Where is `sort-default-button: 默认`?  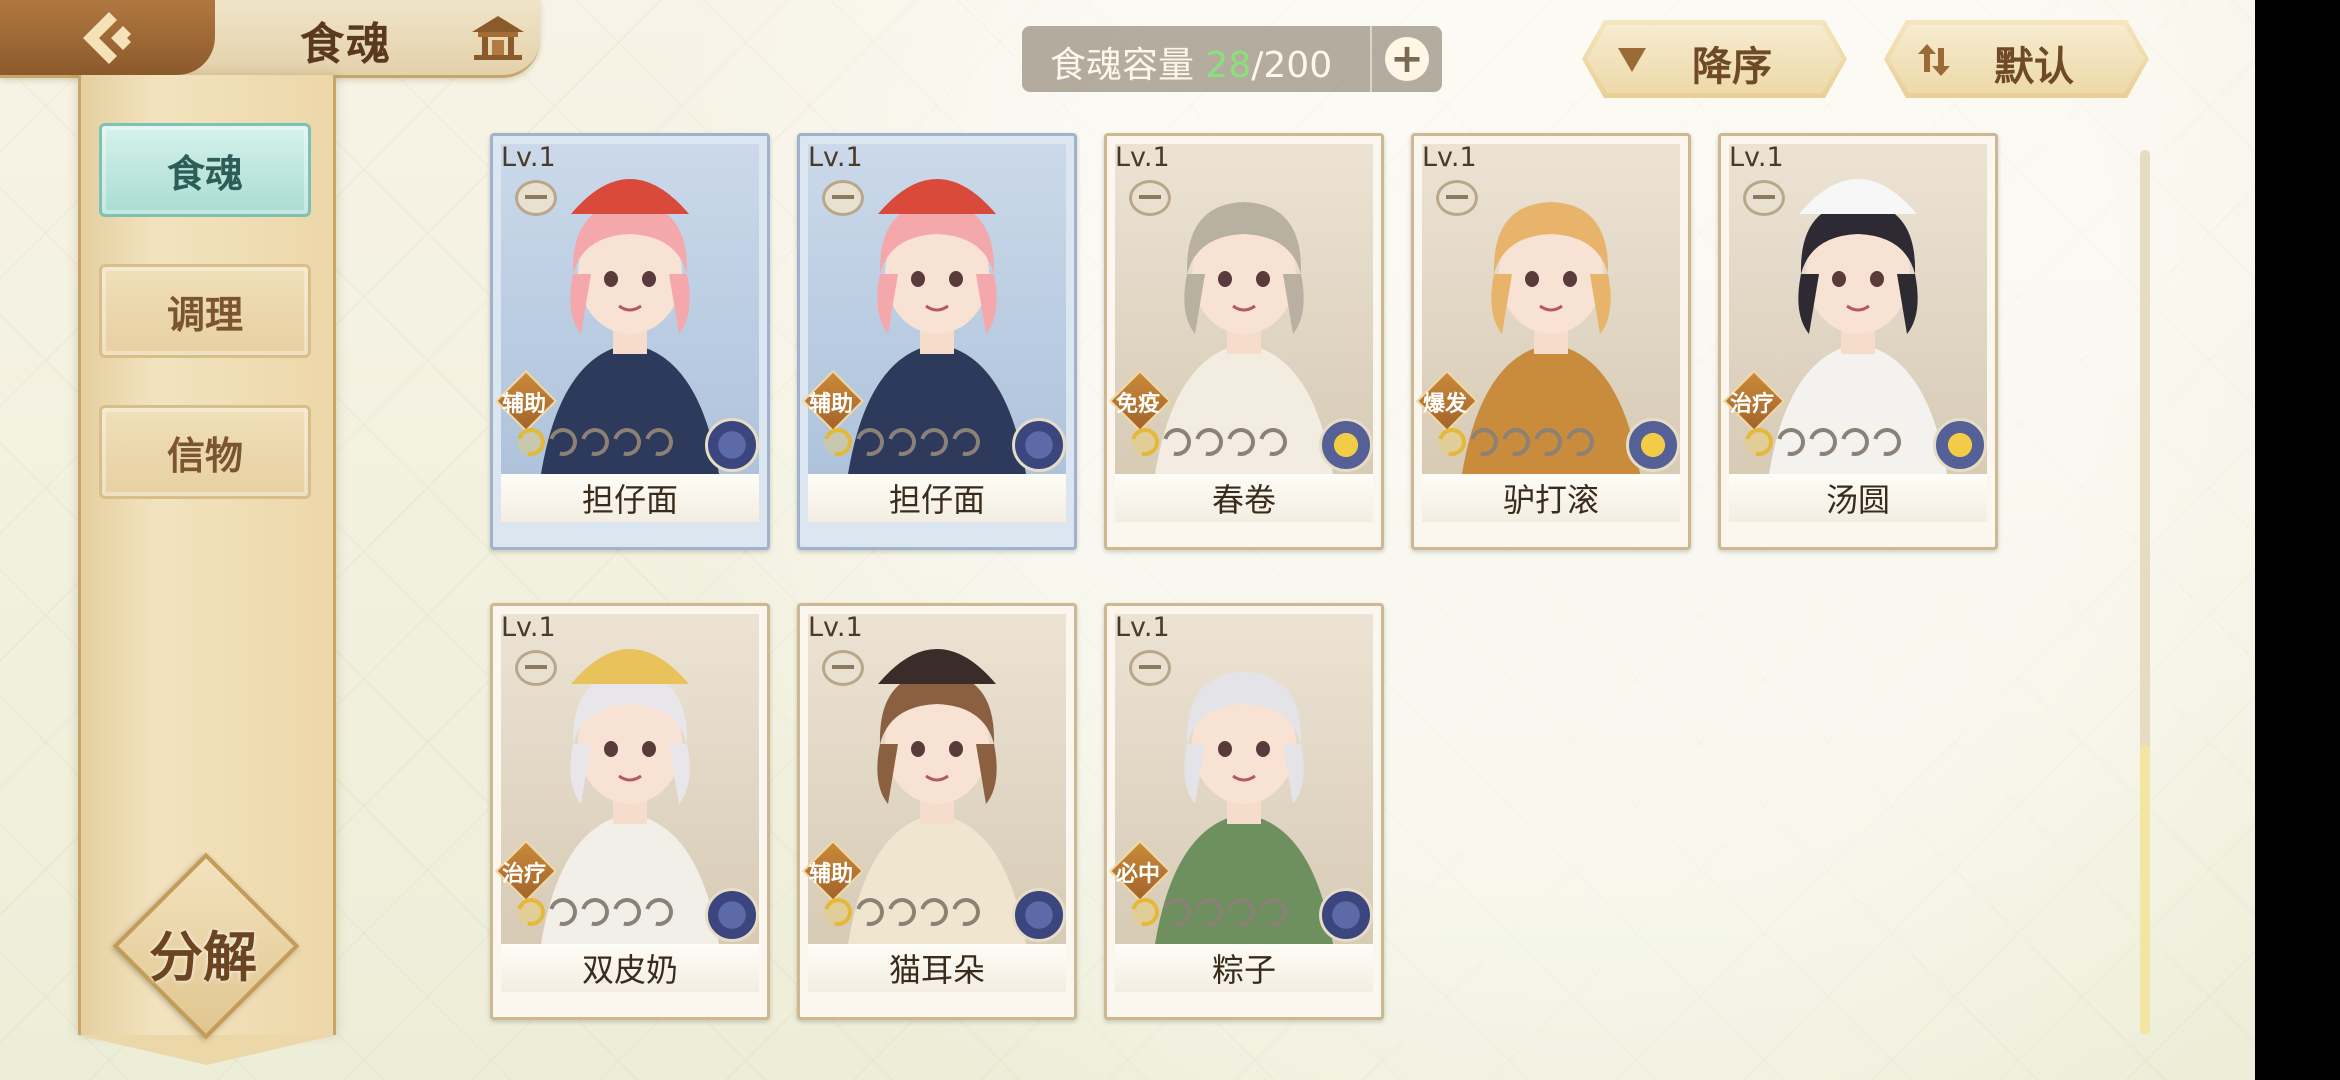 sort-default-button: 默认 is located at coordinates (2016, 59).